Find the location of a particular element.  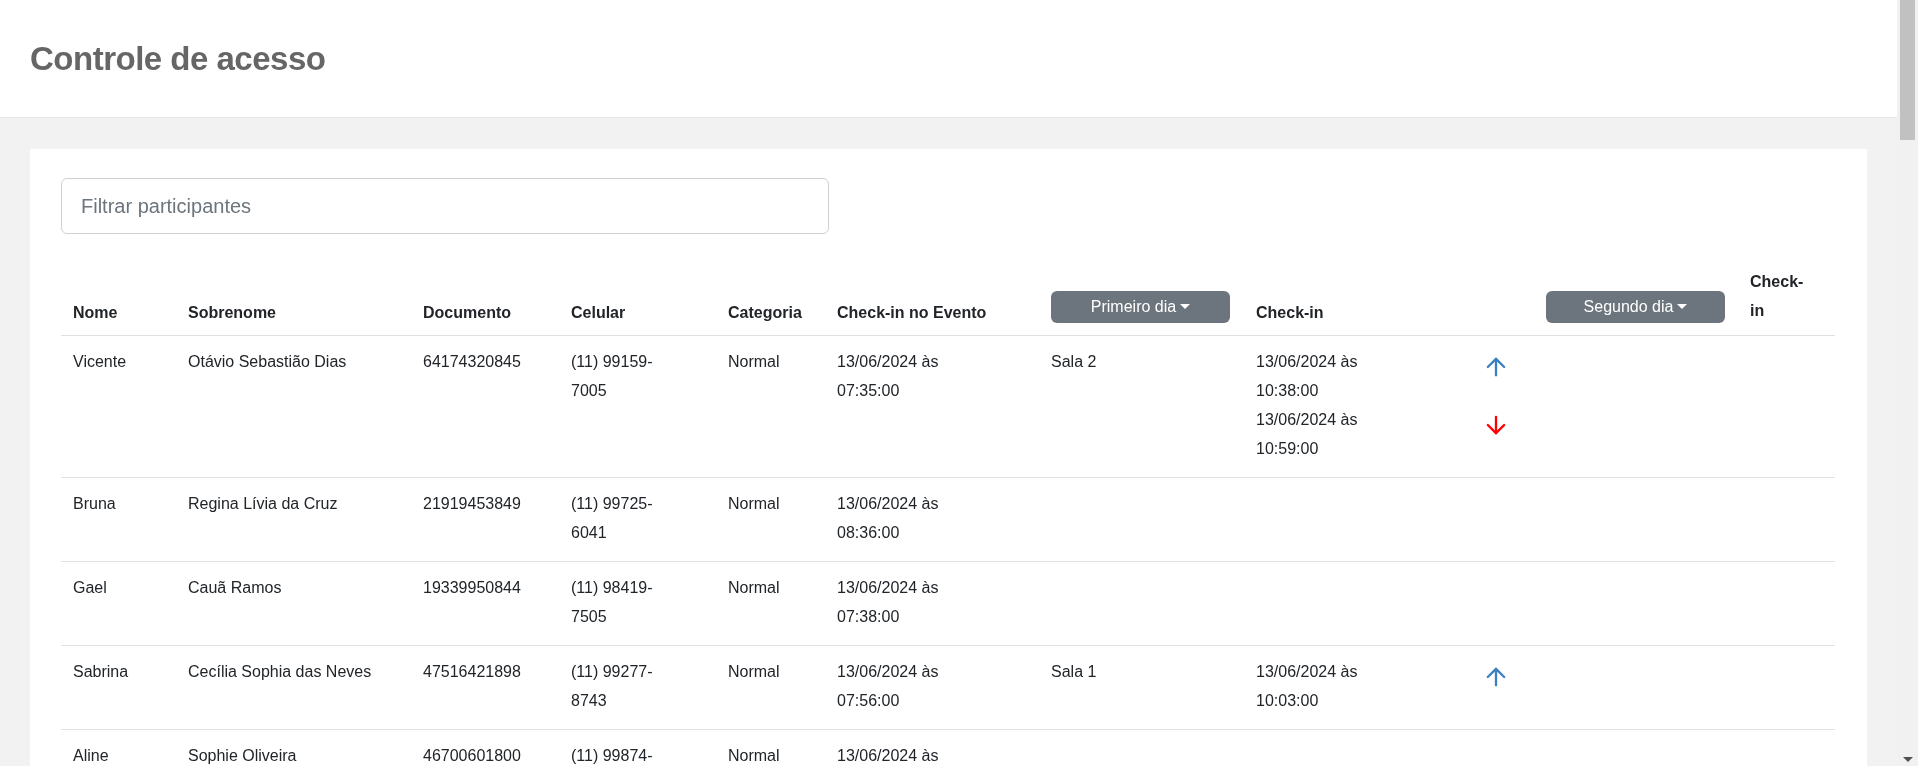

table-cell: Bruna is located at coordinates (94, 503).